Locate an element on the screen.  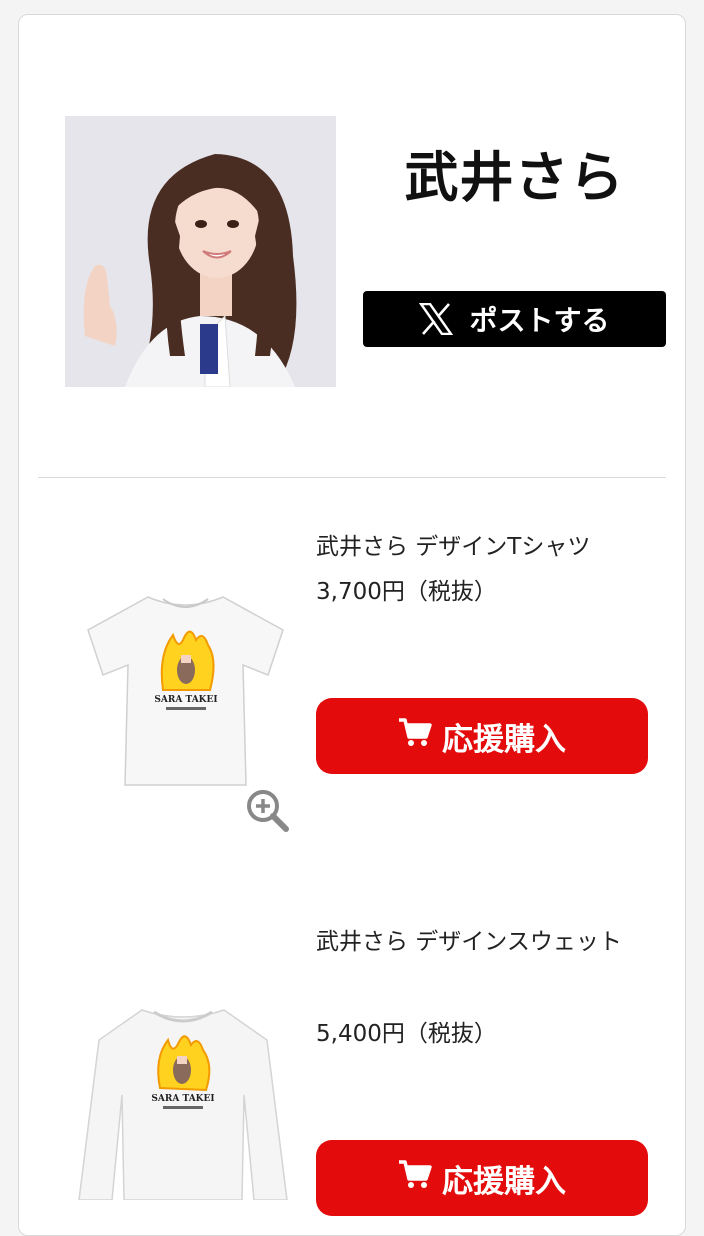
section-divider is located at coordinates (352, 477).